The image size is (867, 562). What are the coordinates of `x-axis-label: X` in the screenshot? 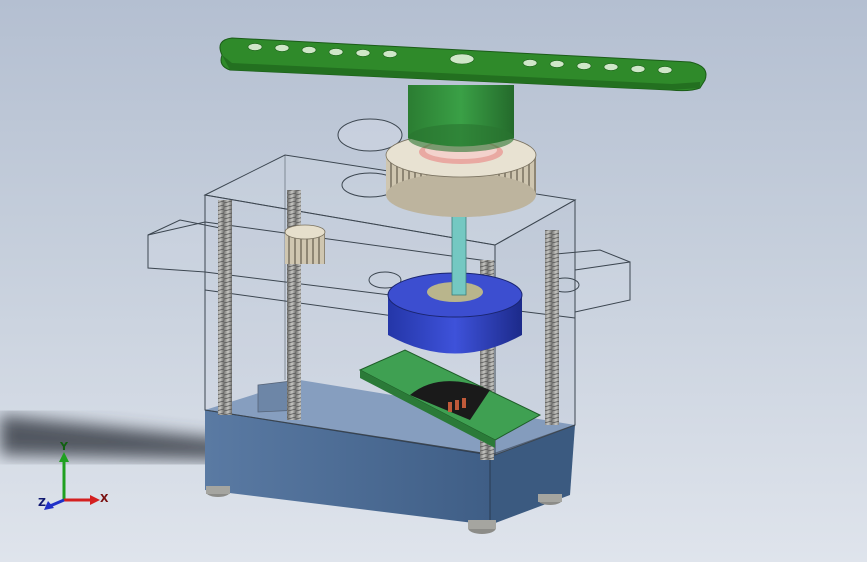 It's located at (104, 498).